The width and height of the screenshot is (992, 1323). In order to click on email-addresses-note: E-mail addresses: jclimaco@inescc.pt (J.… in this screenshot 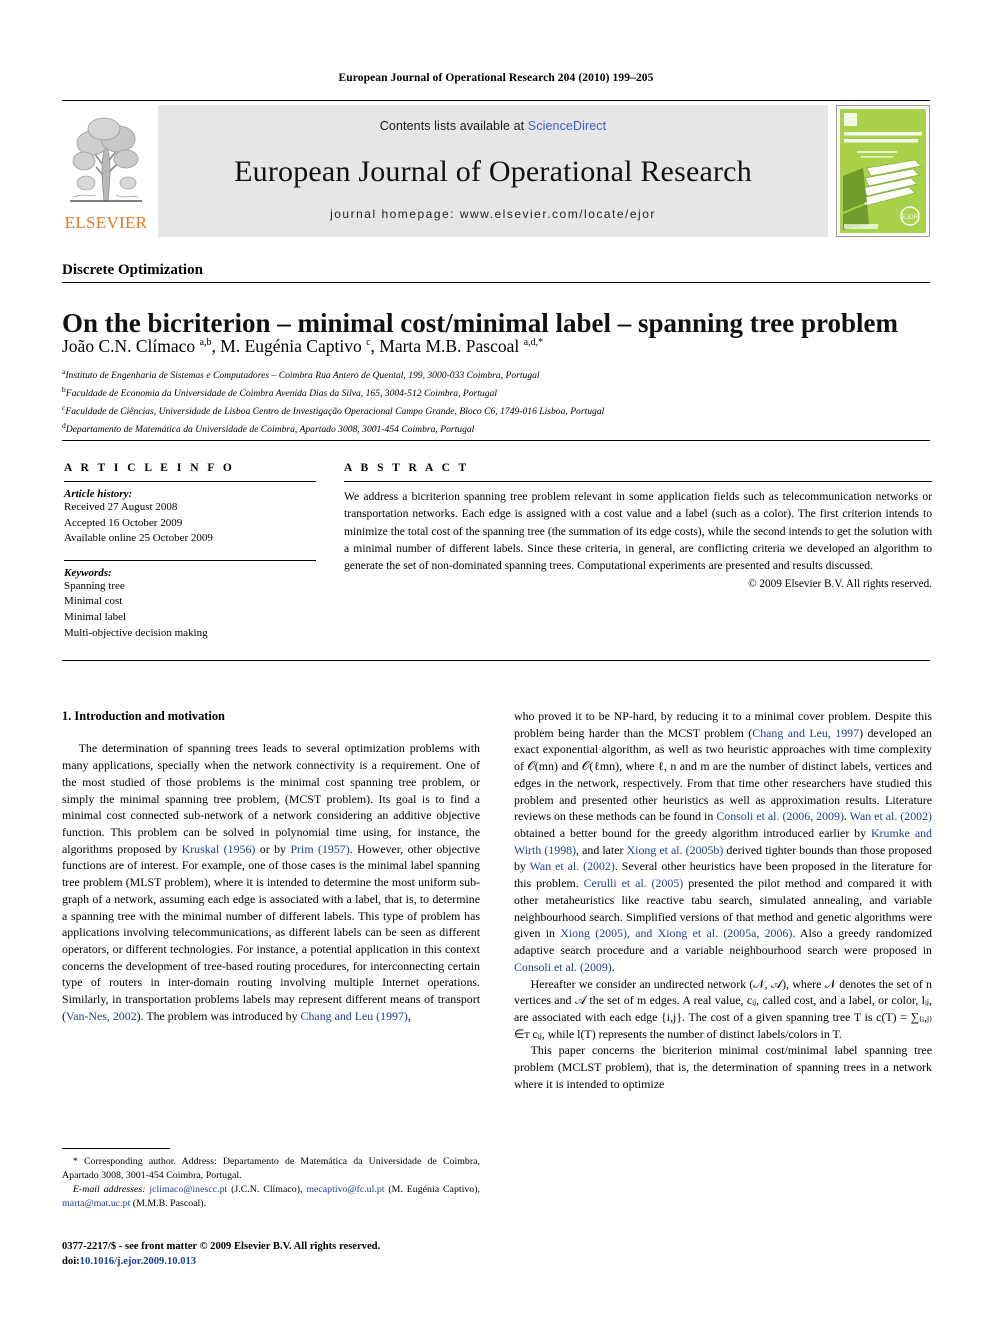, I will do `click(271, 1196)`.